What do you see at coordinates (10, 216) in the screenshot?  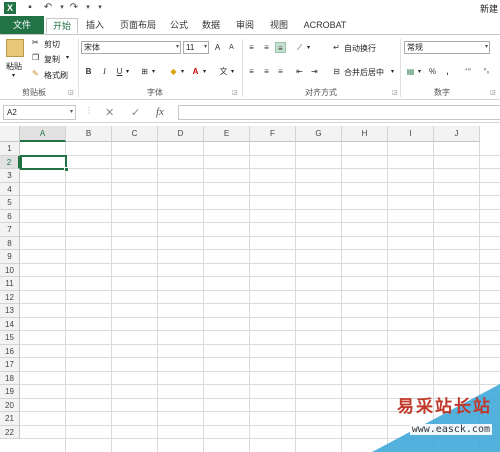 I see `row-header: 6` at bounding box center [10, 216].